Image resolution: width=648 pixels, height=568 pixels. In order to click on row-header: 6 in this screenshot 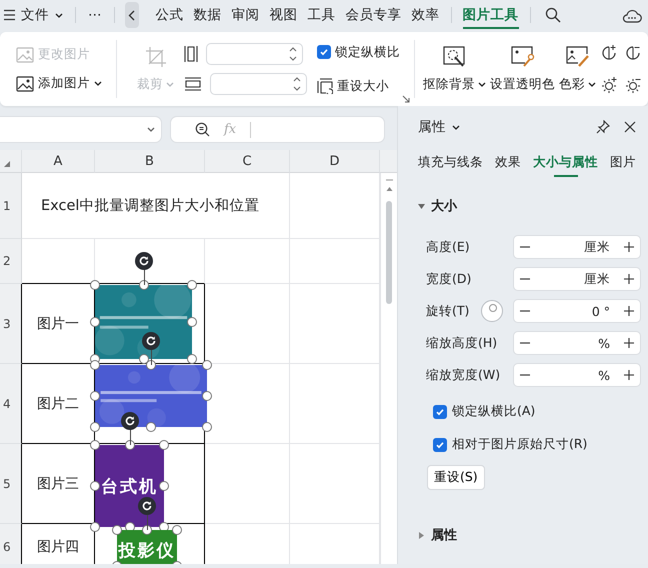, I will do `click(11, 544)`.